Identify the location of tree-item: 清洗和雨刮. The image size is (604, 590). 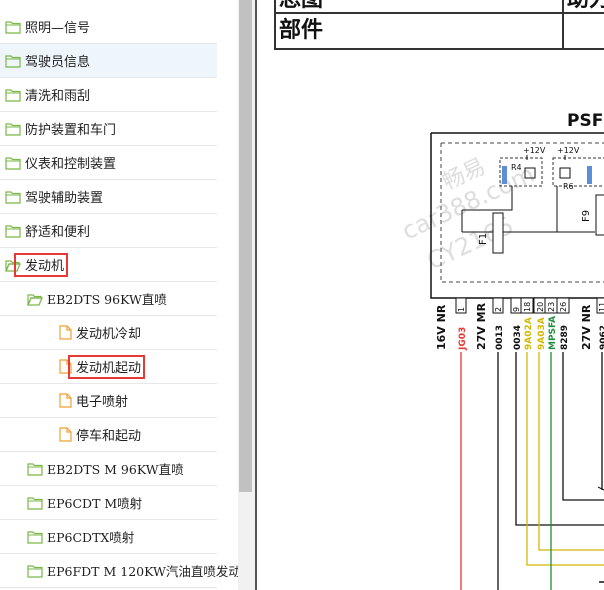
(108, 95).